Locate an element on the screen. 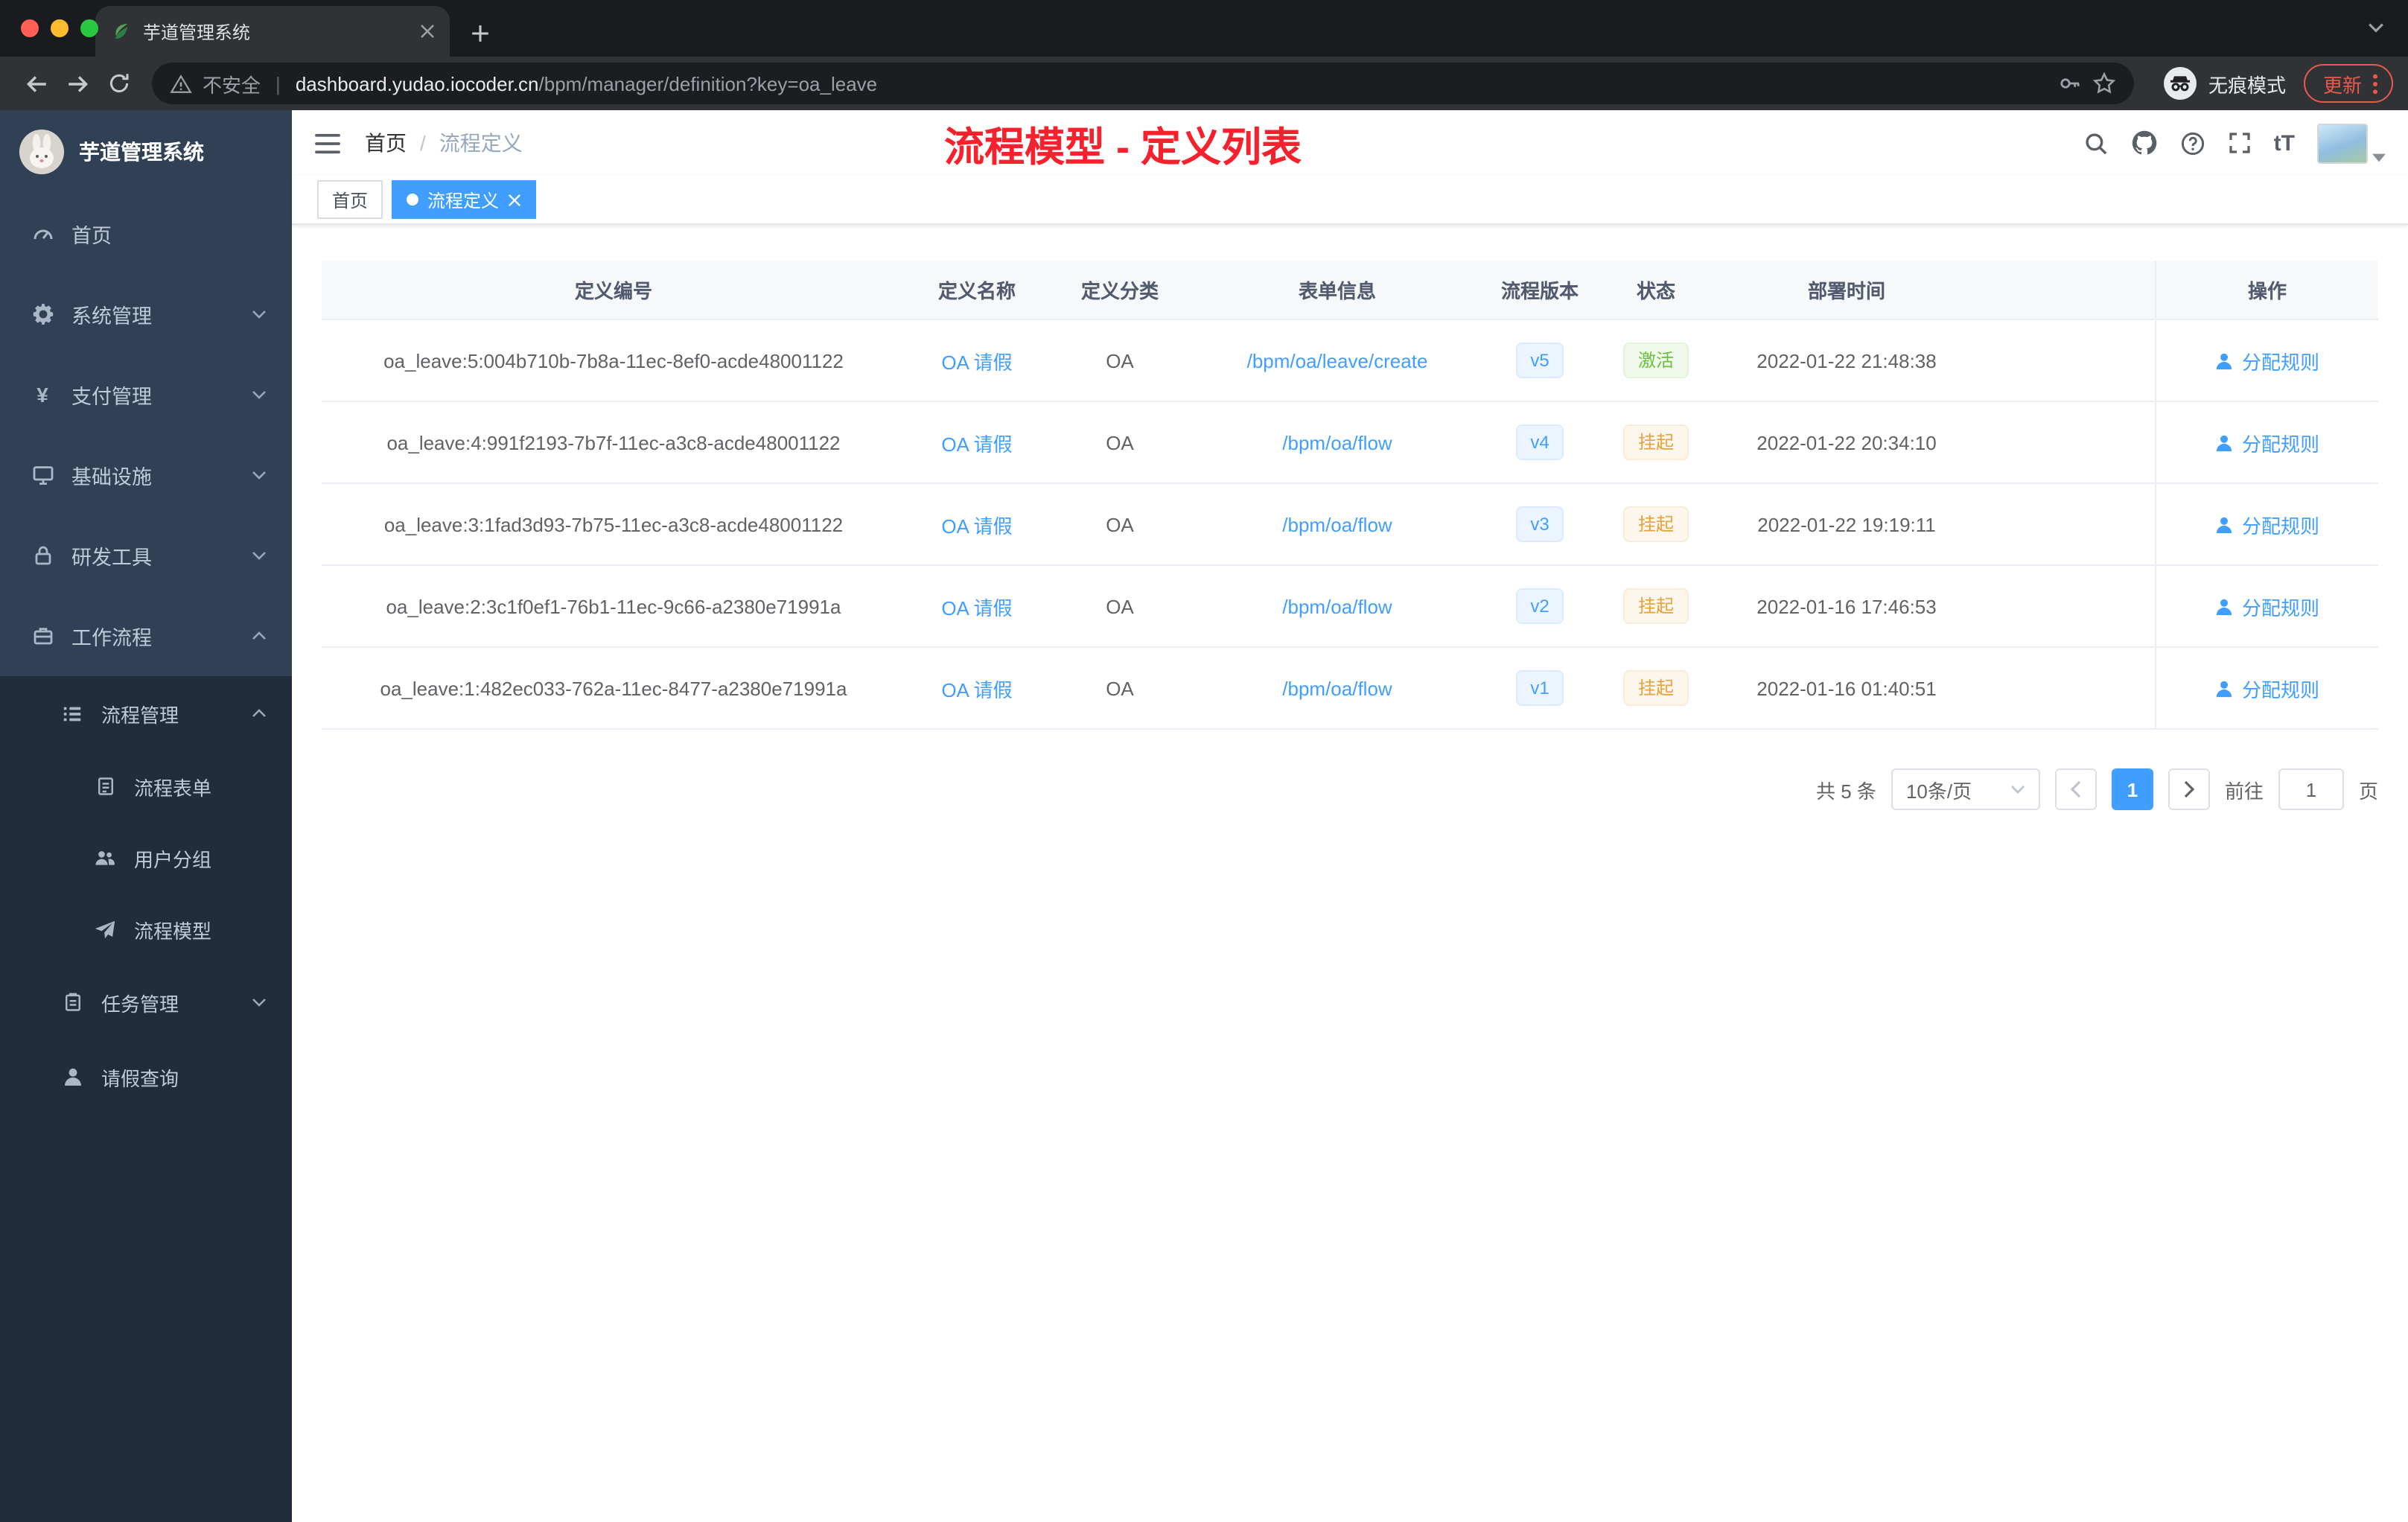 The height and width of the screenshot is (1522, 2408). page-size-select: 10条/页 is located at coordinates (1965, 789).